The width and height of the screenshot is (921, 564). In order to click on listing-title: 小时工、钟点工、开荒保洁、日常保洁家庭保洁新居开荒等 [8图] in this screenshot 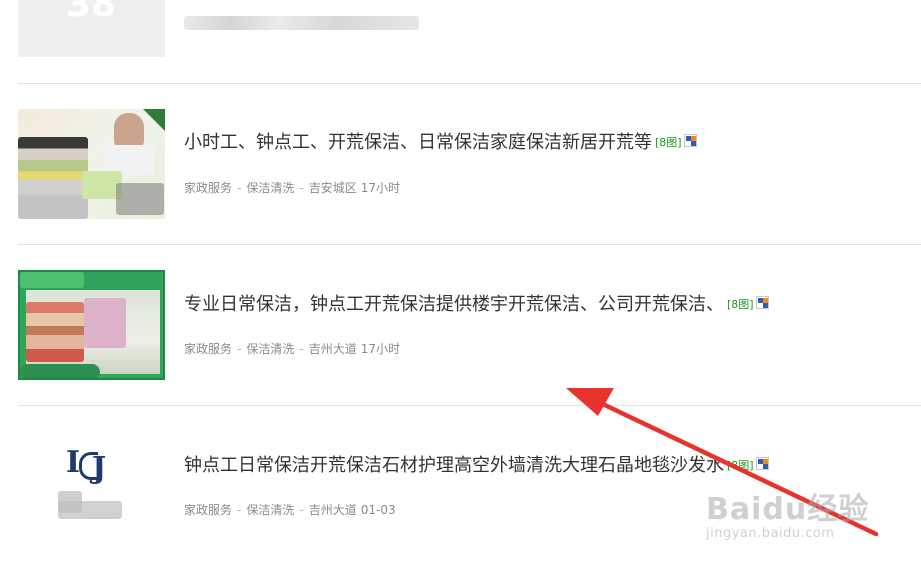, I will do `click(440, 143)`.